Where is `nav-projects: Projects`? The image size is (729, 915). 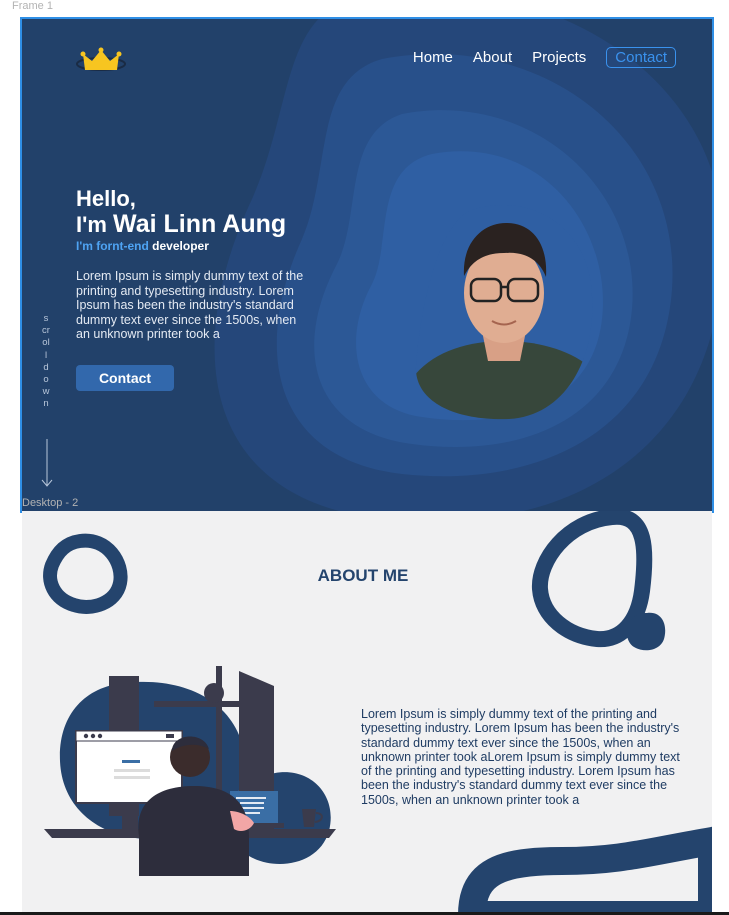
nav-projects: Projects is located at coordinates (559, 57).